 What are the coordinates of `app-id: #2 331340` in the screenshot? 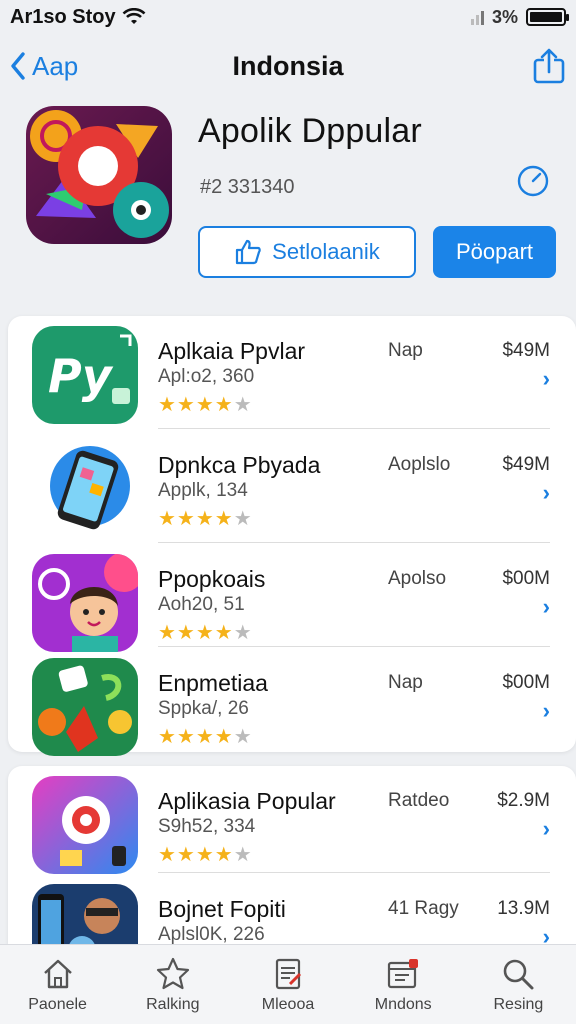 It's located at (247, 187).